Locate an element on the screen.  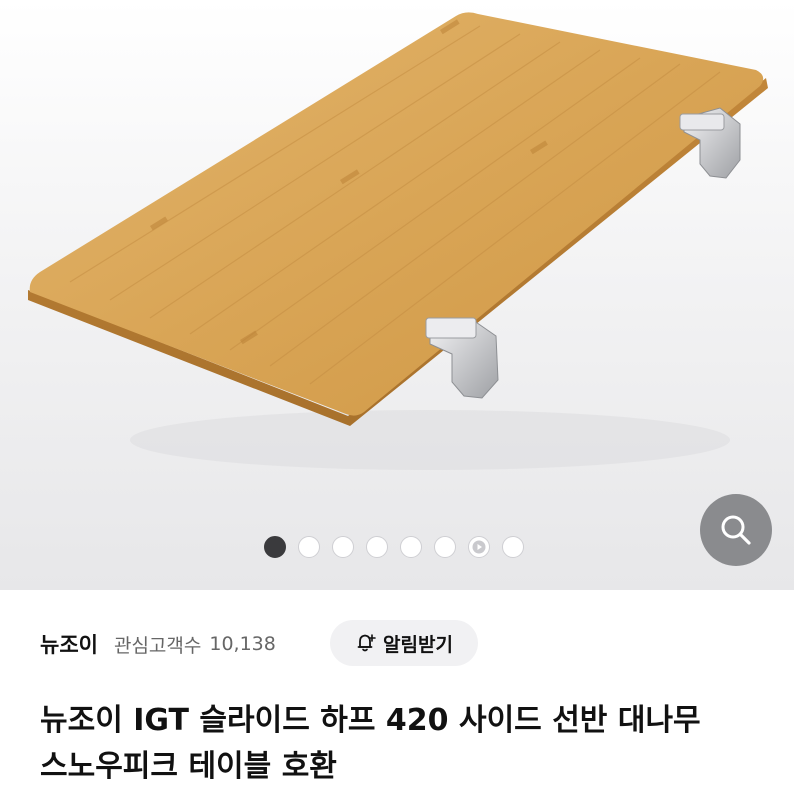
gallery-dot-video is located at coordinates (479, 547).